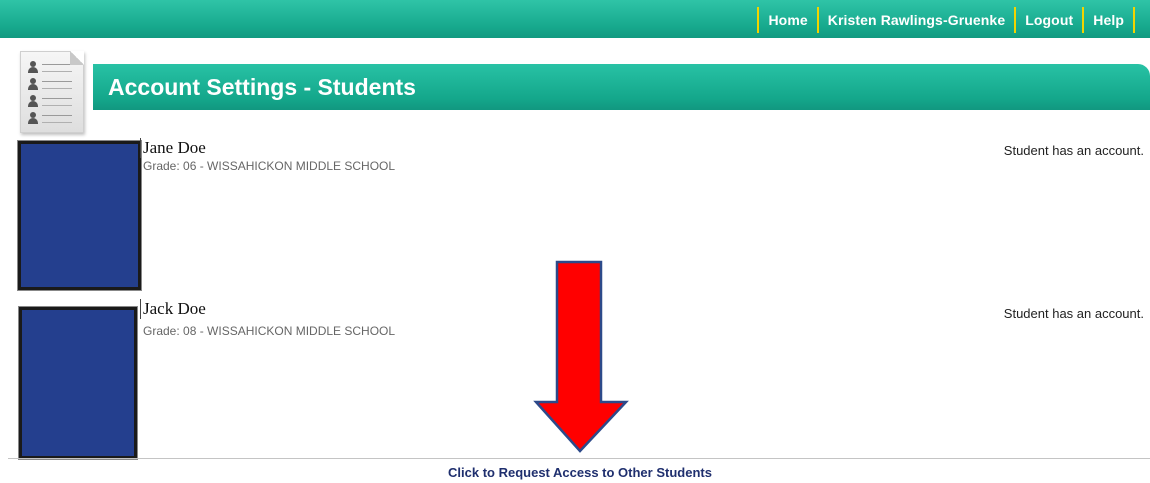 This screenshot has width=1150, height=483. What do you see at coordinates (581, 356) in the screenshot?
I see `red-arrow-annotation` at bounding box center [581, 356].